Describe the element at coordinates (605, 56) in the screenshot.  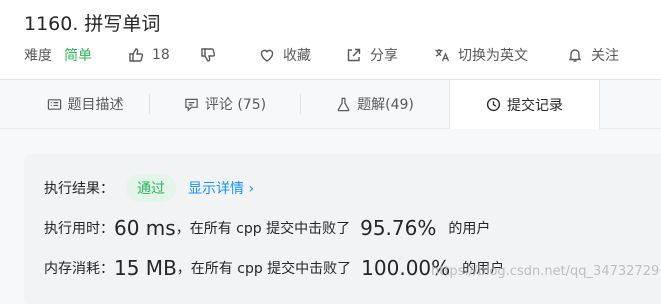
I see `follow-label: 关注` at that location.